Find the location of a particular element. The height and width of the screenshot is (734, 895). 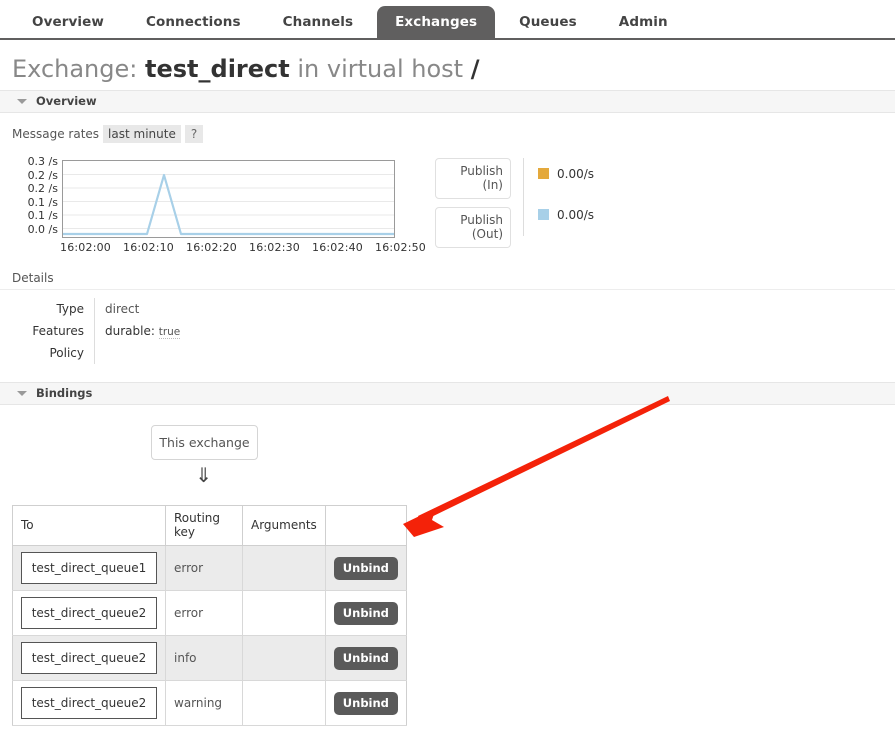

tab-queues: Queues is located at coordinates (548, 22).